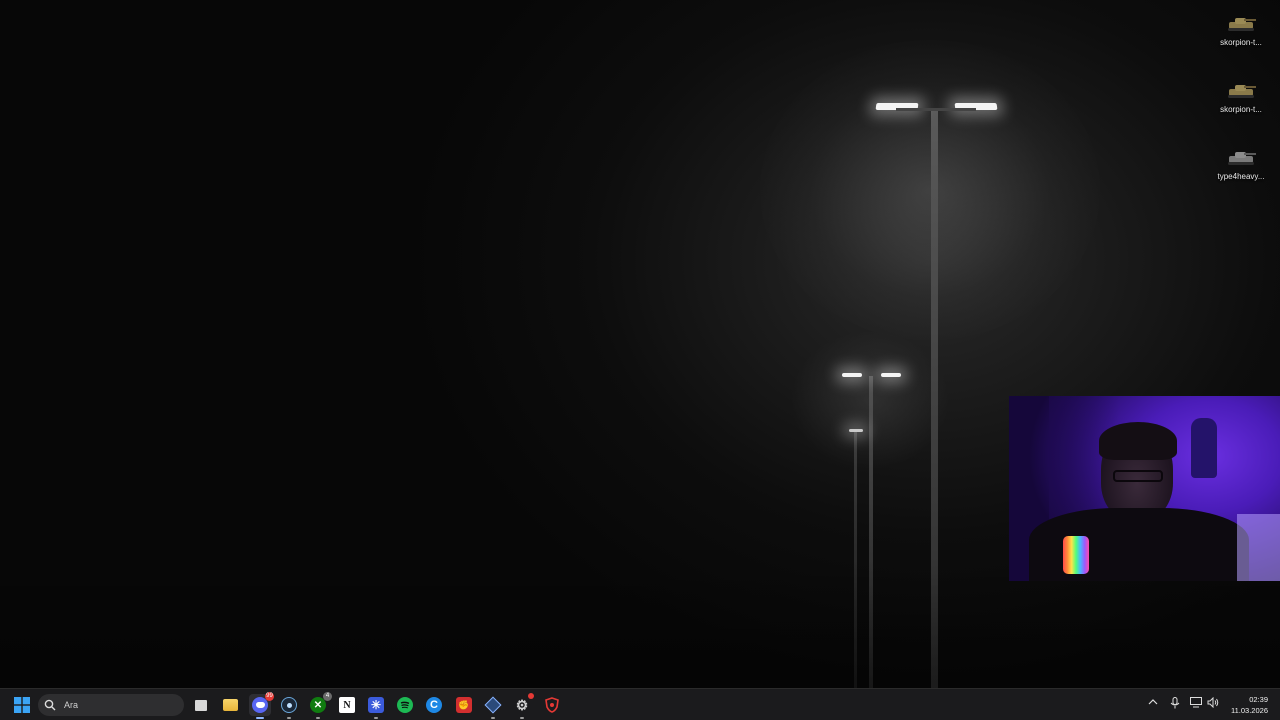 This screenshot has height=720, width=1280. What do you see at coordinates (319, 705) in the screenshot?
I see `xbox-button: ✕ 4` at bounding box center [319, 705].